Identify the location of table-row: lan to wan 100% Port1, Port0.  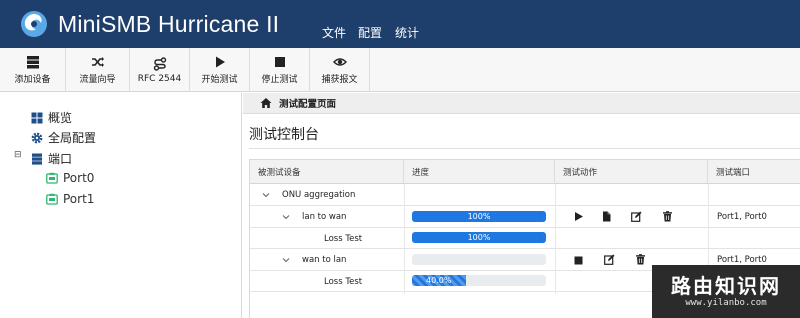
(525, 217).